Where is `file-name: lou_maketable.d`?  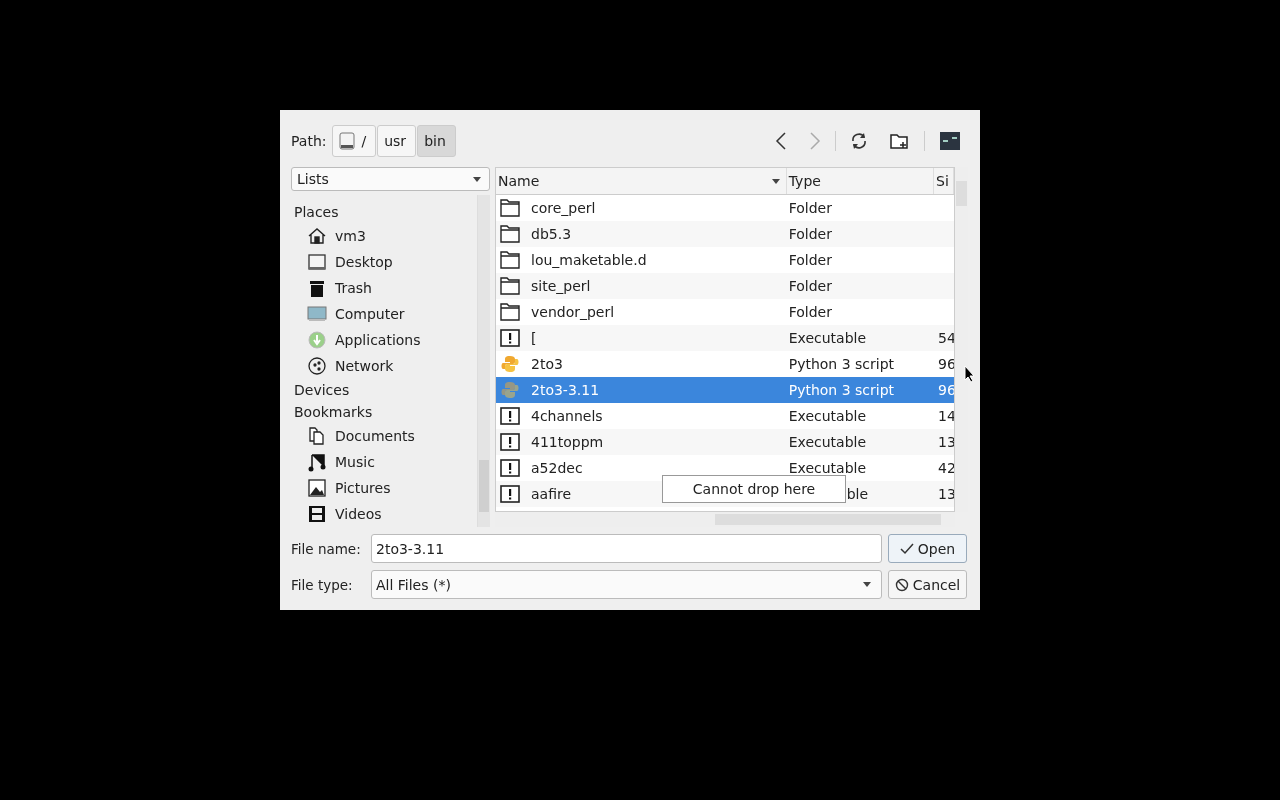 file-name: lou_maketable.d is located at coordinates (589, 260).